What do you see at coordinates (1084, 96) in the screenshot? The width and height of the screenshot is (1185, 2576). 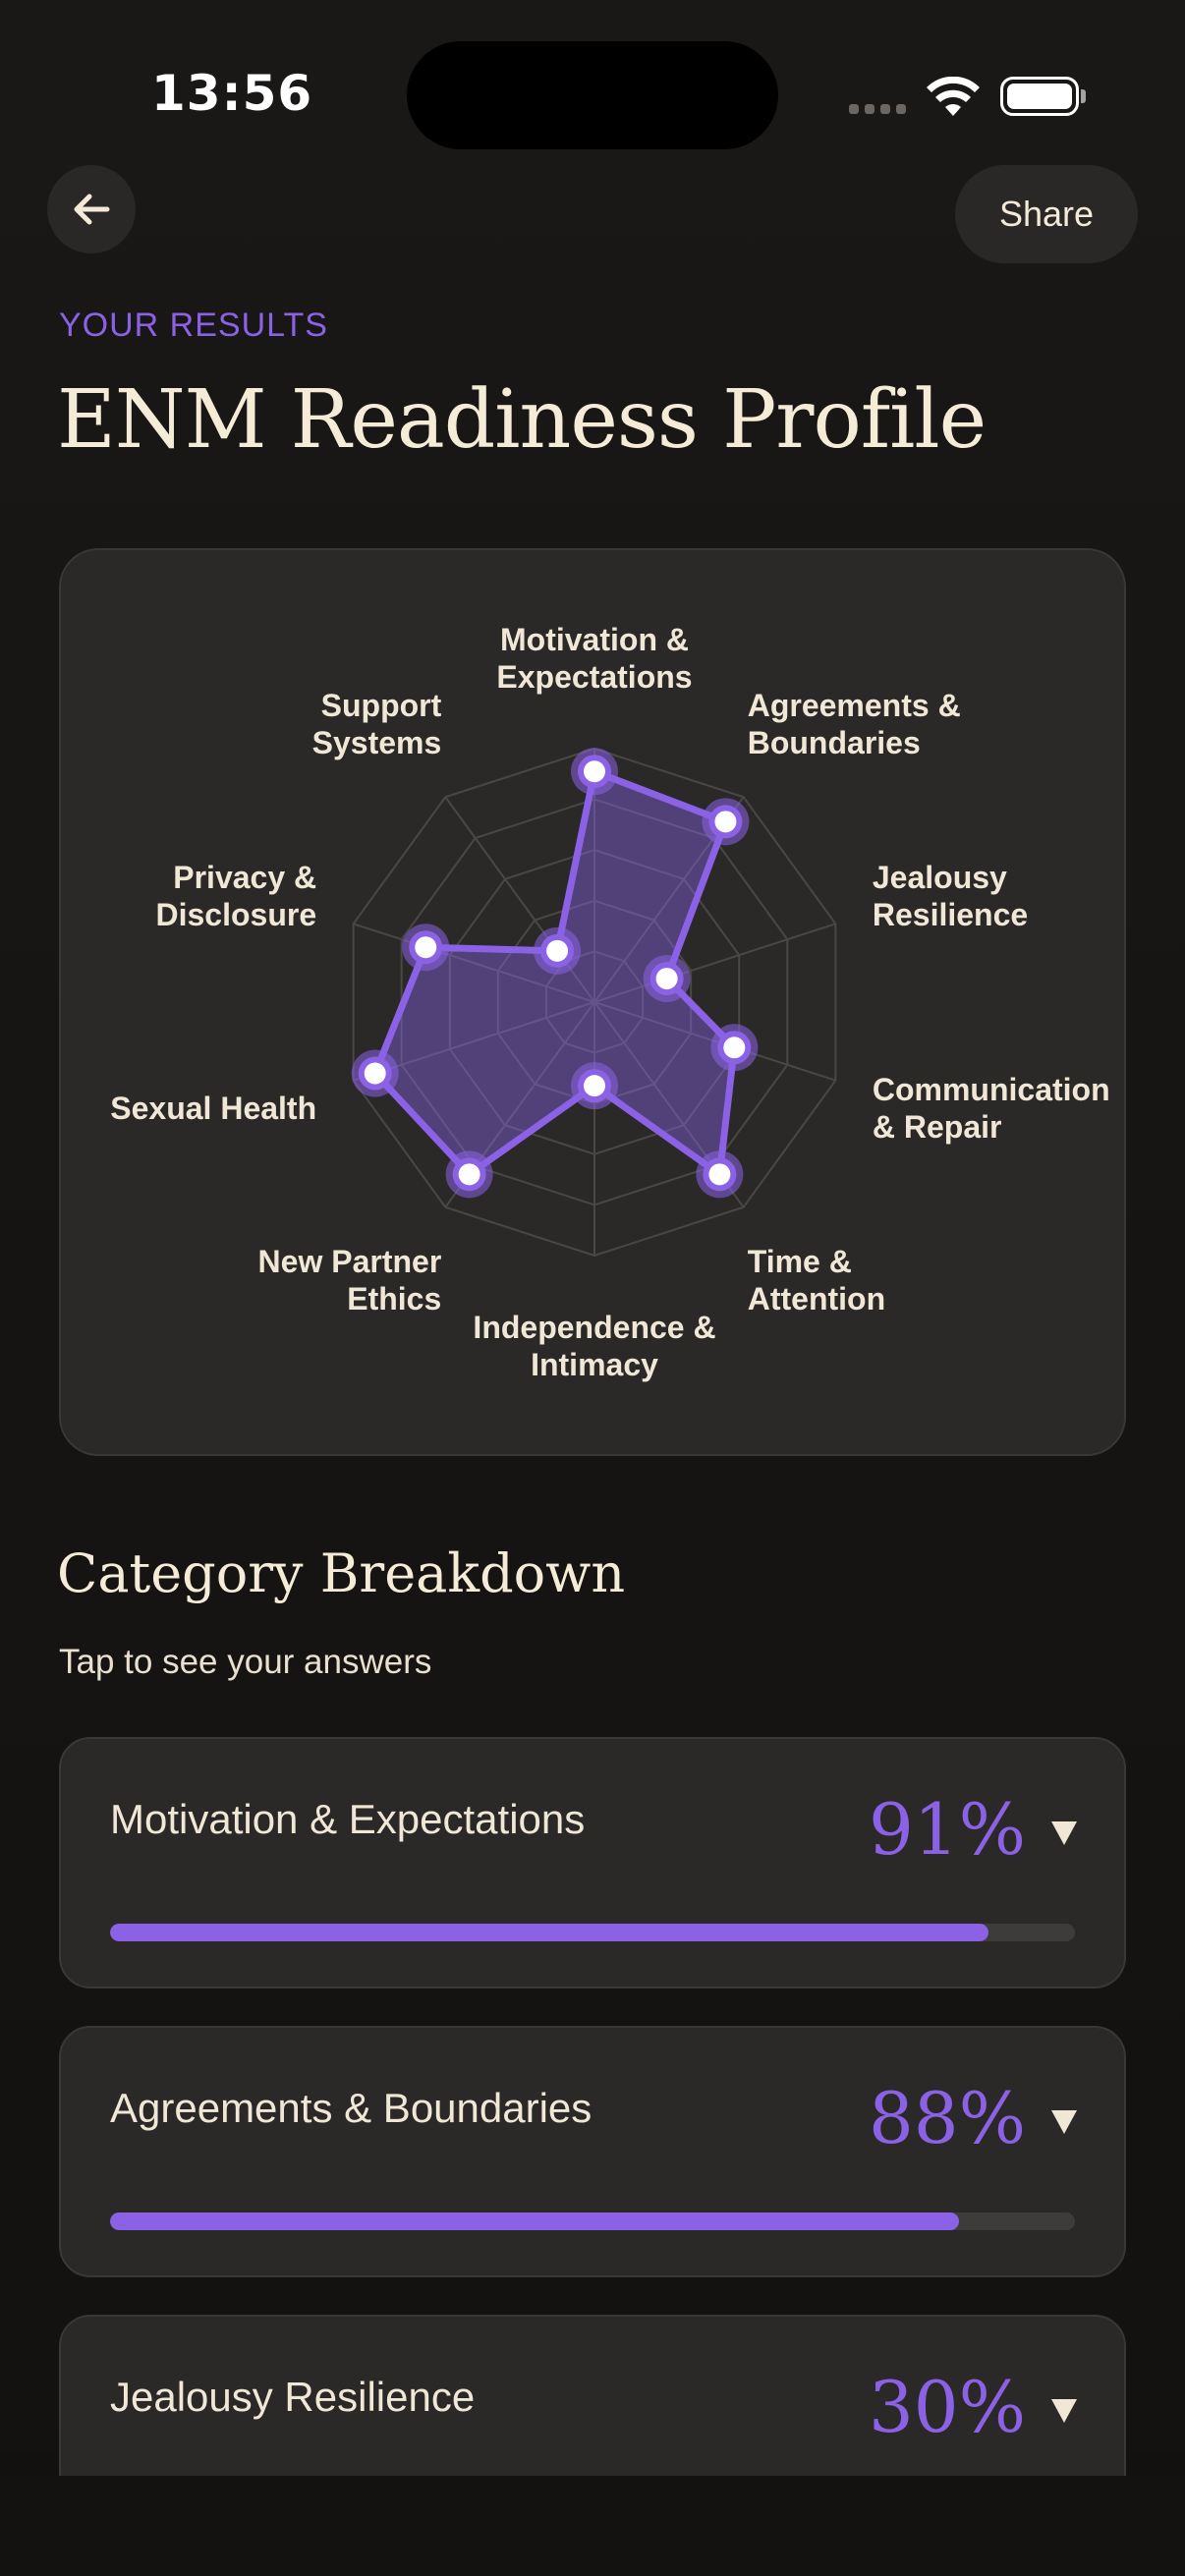 I see `battery-cap` at bounding box center [1084, 96].